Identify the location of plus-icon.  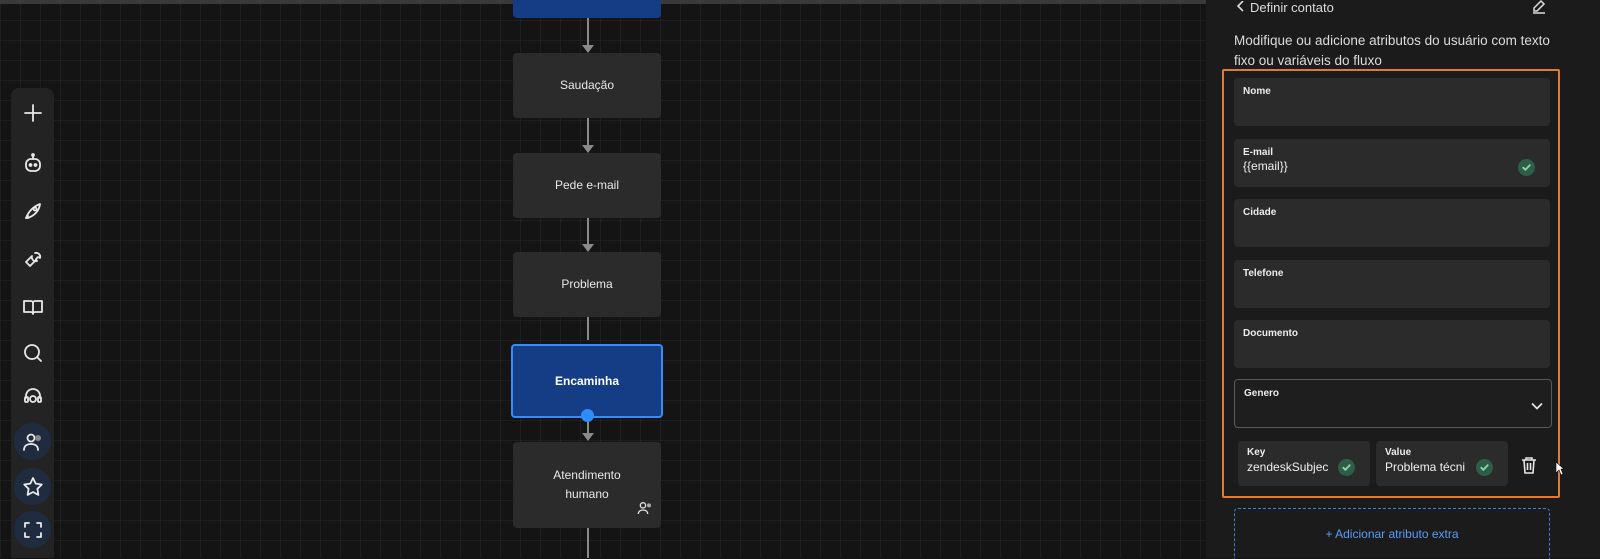
(32, 112).